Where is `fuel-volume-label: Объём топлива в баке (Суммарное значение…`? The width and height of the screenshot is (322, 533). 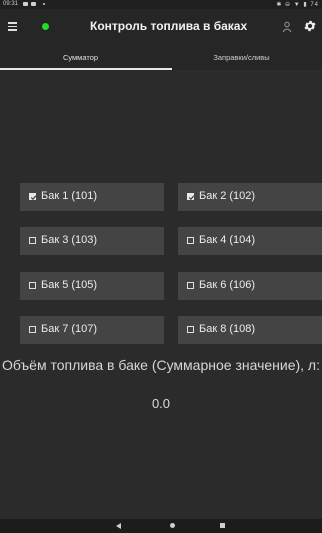
fuel-volume-label: Объём топлива в баке (Суммарное значение… is located at coordinates (160, 365).